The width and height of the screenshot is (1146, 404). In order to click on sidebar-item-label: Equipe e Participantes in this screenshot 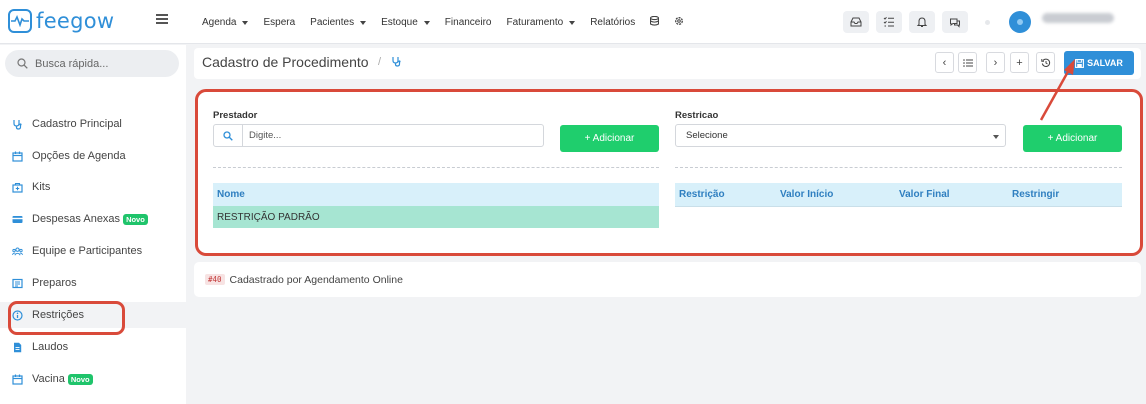, I will do `click(87, 251)`.